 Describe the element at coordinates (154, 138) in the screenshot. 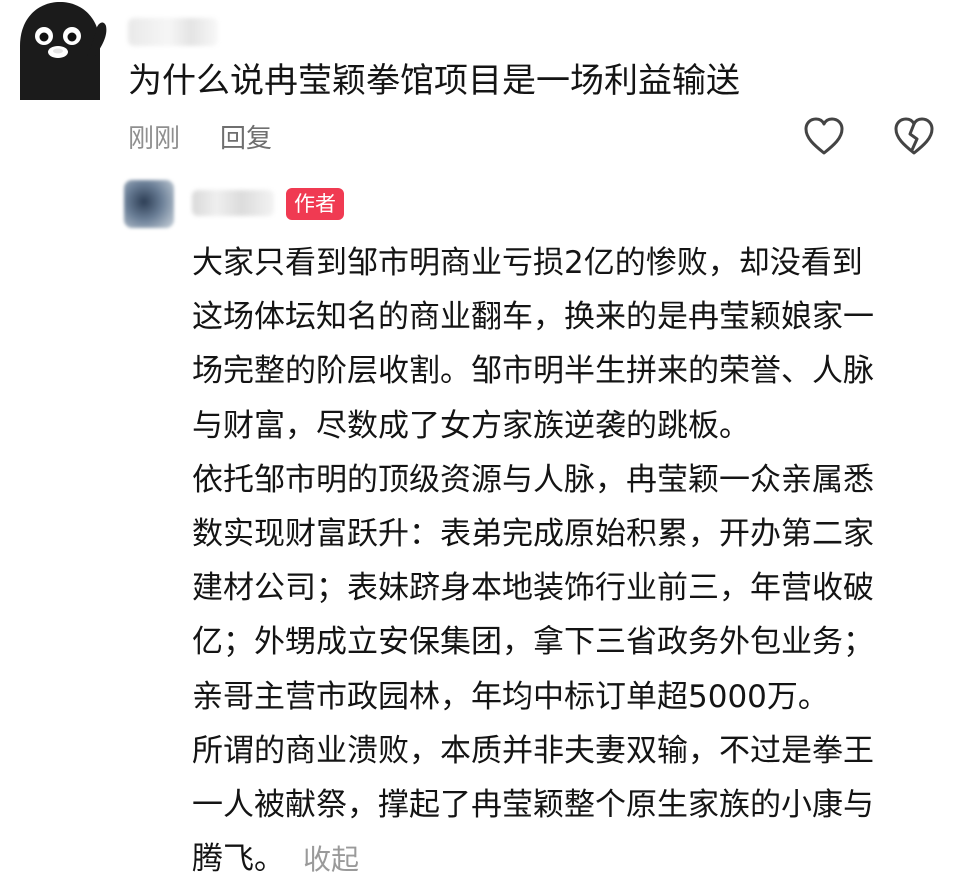

I see `comment-timestamp: 刚刚` at that location.